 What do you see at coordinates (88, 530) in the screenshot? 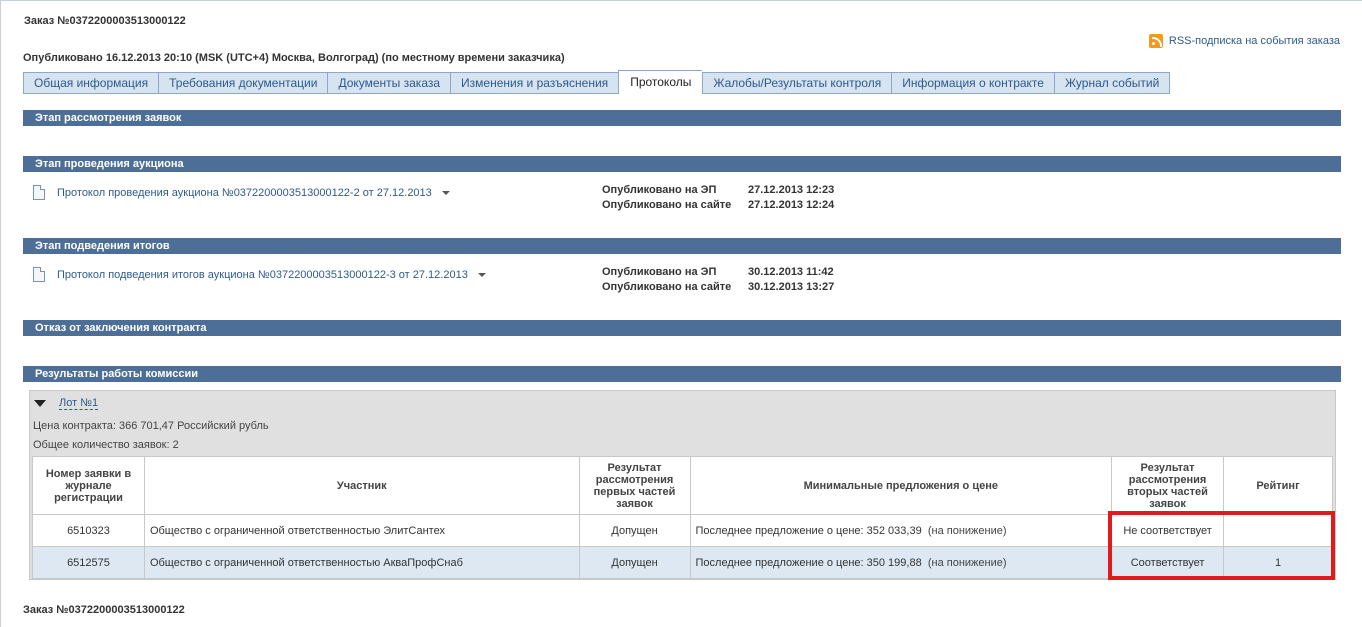
I see `cell-reg-no: 6510323` at bounding box center [88, 530].